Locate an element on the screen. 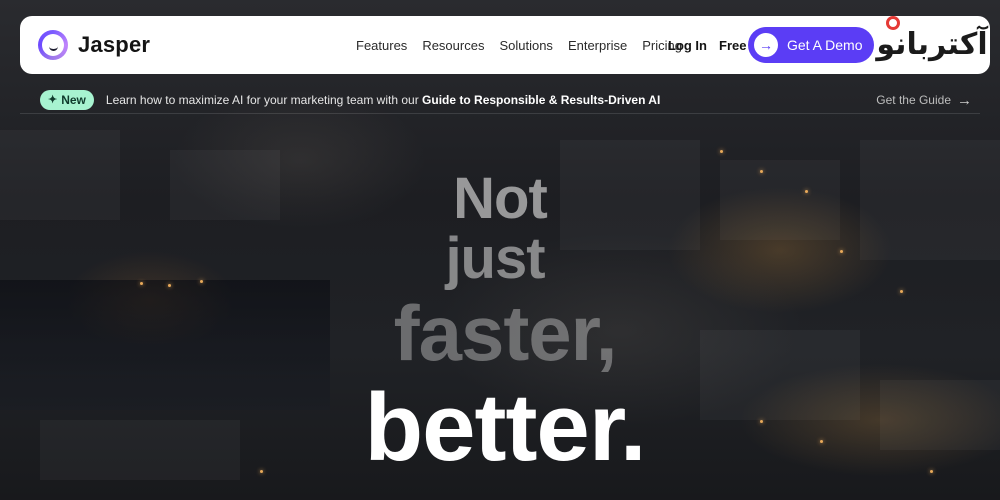 Image resolution: width=1000 pixels, height=500 pixels. jasper-logo-icon is located at coordinates (53, 45).